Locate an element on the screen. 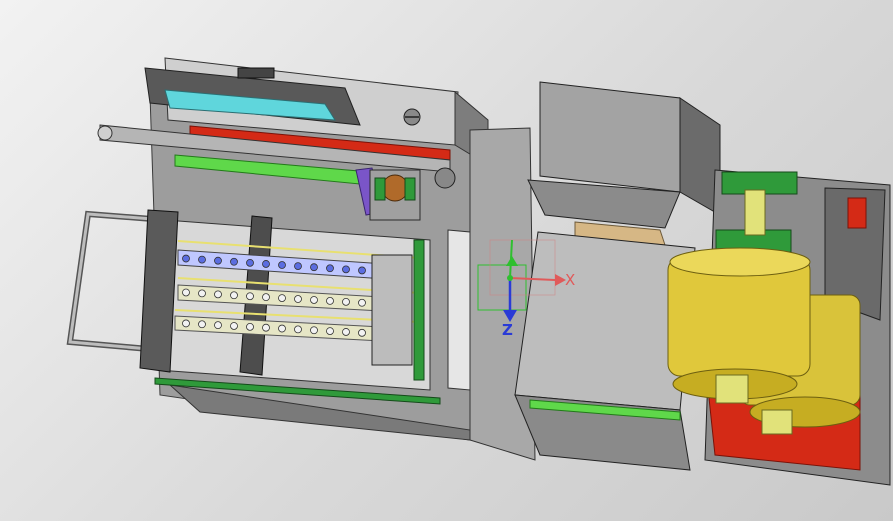 The image size is (893, 521). right-red-tab is located at coordinates (857, 213).